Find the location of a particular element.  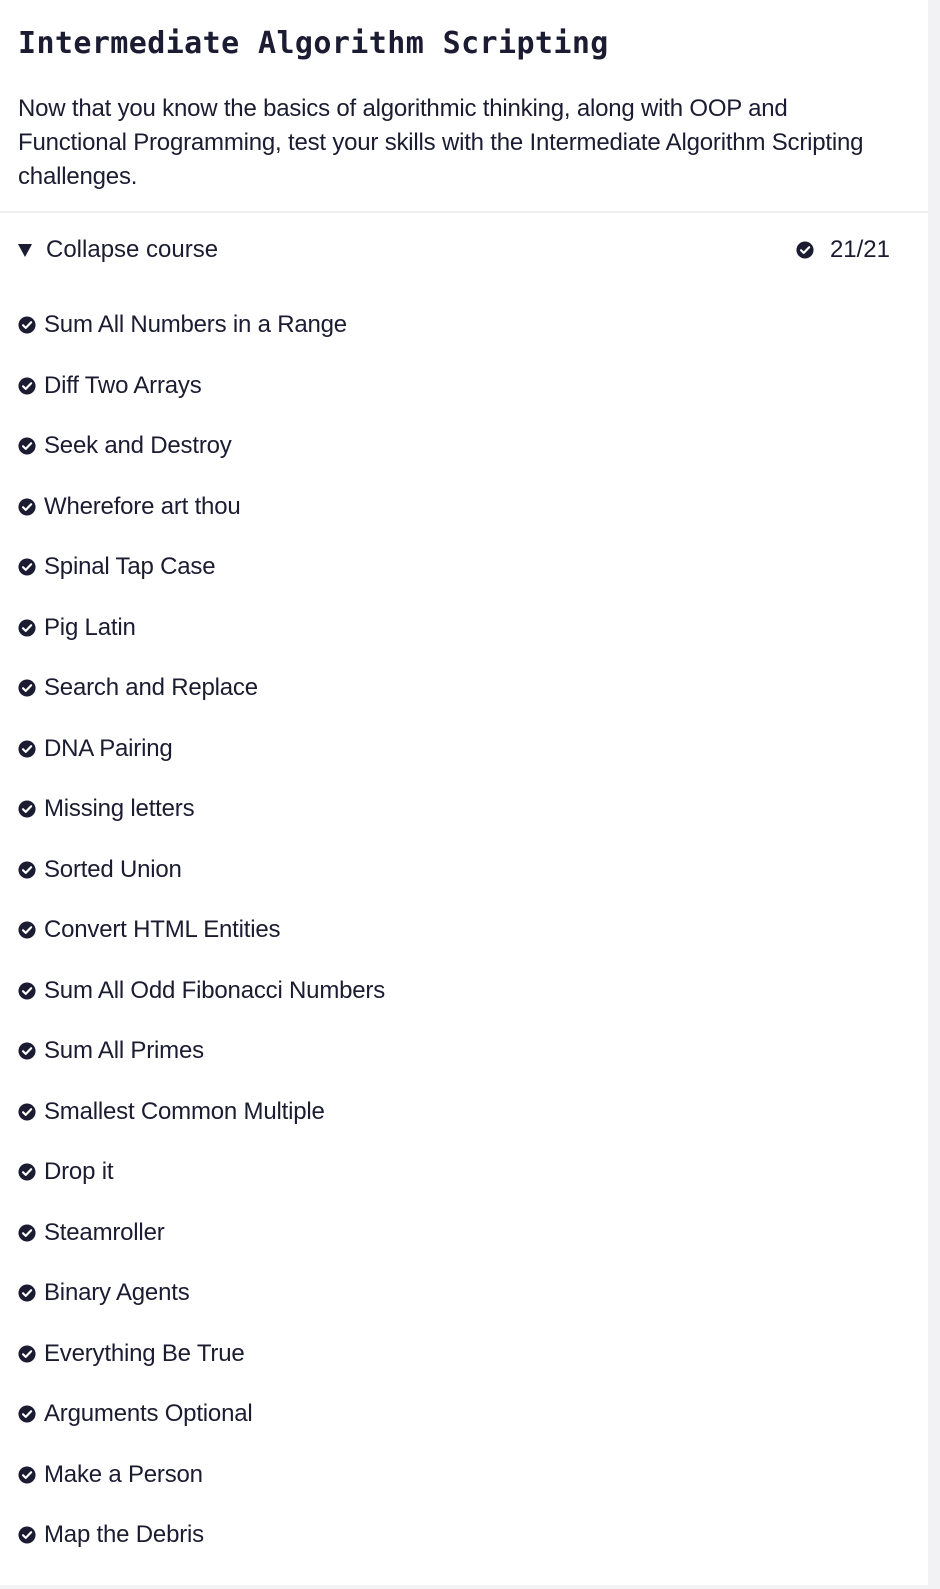

challenge-link-make-a-person: Make a Person is located at coordinates (110, 1475).